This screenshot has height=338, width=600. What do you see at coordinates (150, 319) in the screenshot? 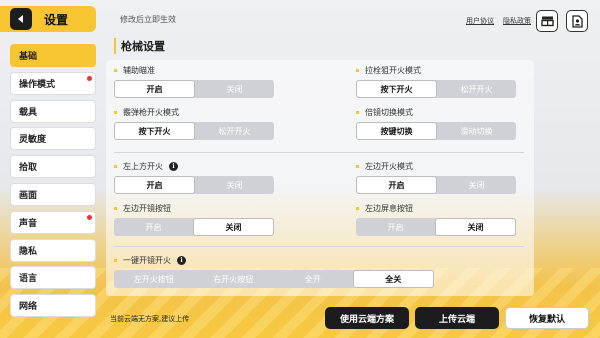
I see `cloud-hint: 当前云端无方案,建议上传` at bounding box center [150, 319].